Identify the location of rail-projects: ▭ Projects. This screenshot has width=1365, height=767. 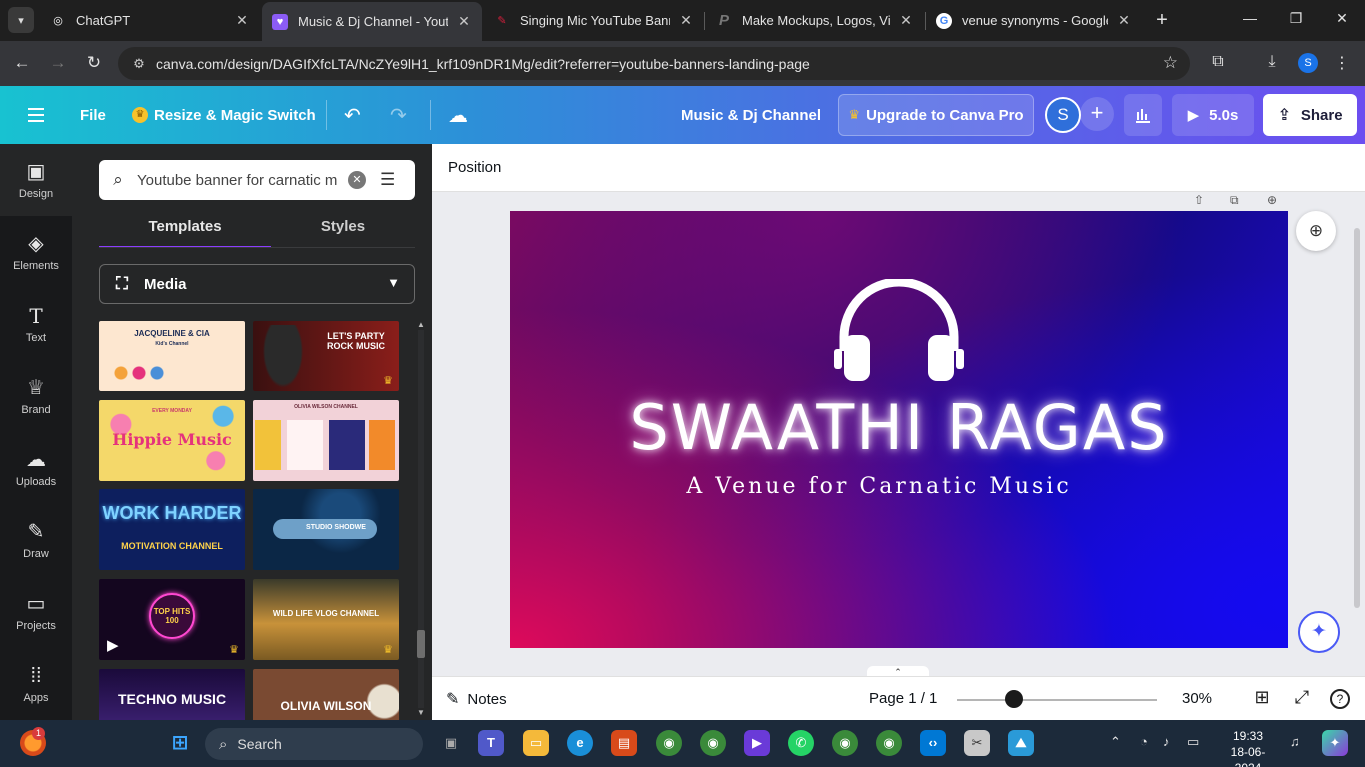
(36, 612).